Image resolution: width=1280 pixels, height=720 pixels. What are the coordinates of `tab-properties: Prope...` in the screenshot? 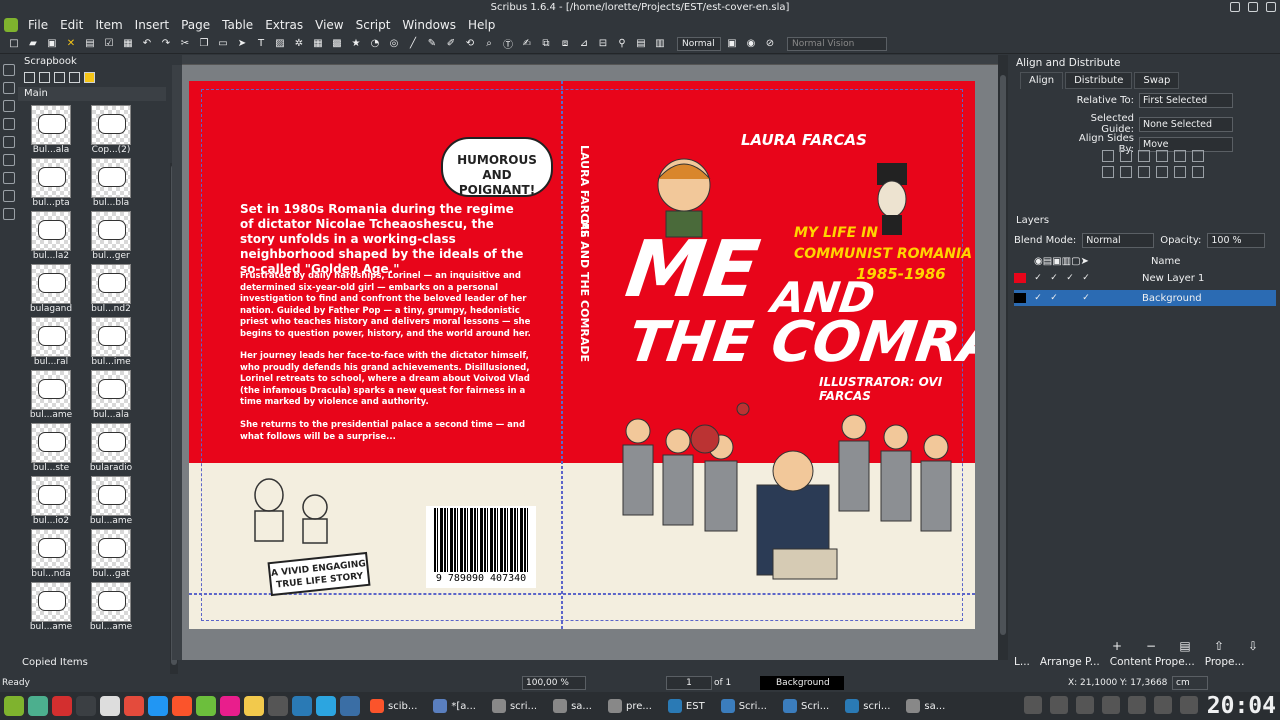 It's located at (1225, 664).